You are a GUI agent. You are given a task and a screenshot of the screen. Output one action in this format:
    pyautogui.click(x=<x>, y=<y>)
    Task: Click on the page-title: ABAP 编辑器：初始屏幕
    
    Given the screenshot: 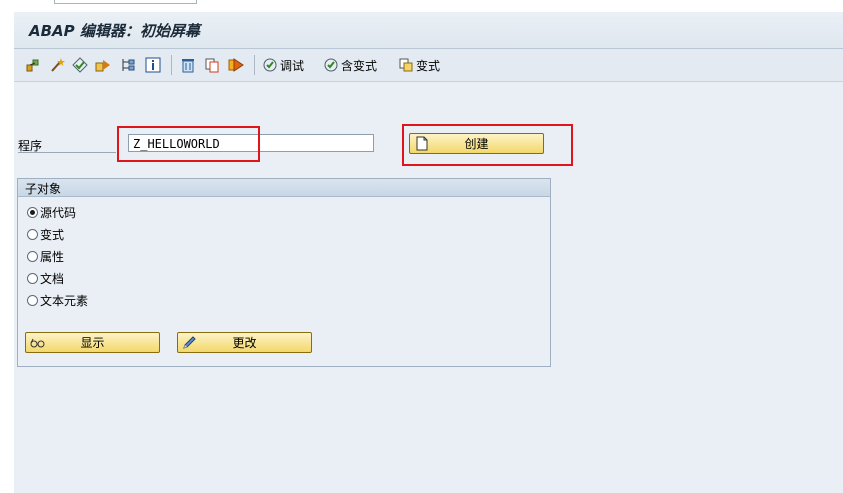 What is the action you would take?
    pyautogui.click(x=114, y=31)
    